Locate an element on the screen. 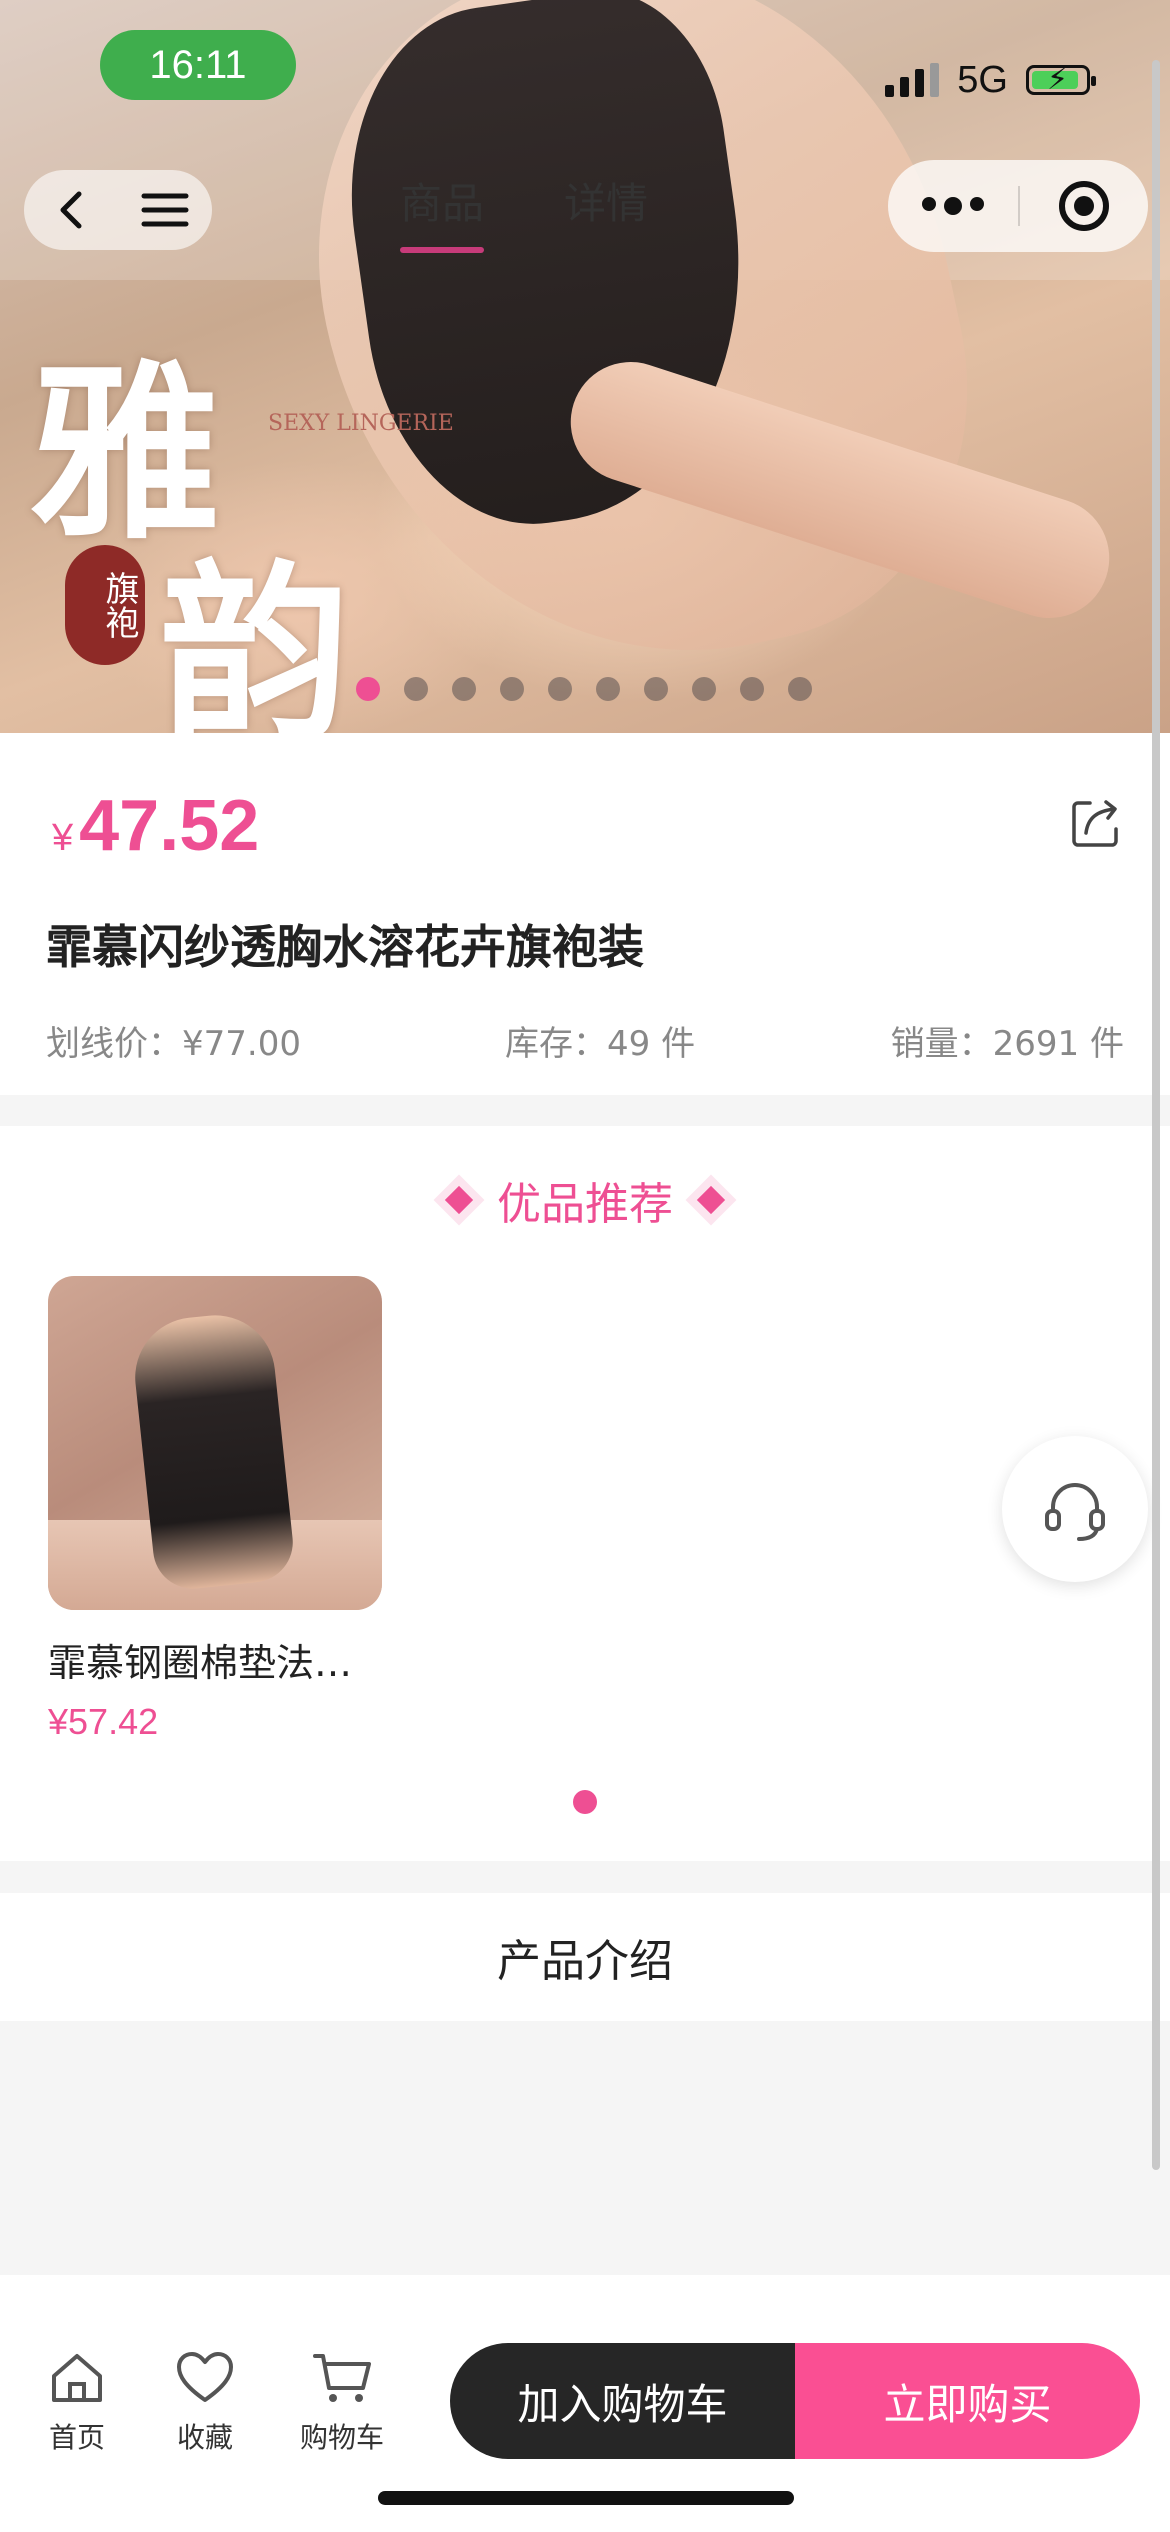 This screenshot has height=2532, width=1170. home-button: 首页 is located at coordinates (77, 2403).